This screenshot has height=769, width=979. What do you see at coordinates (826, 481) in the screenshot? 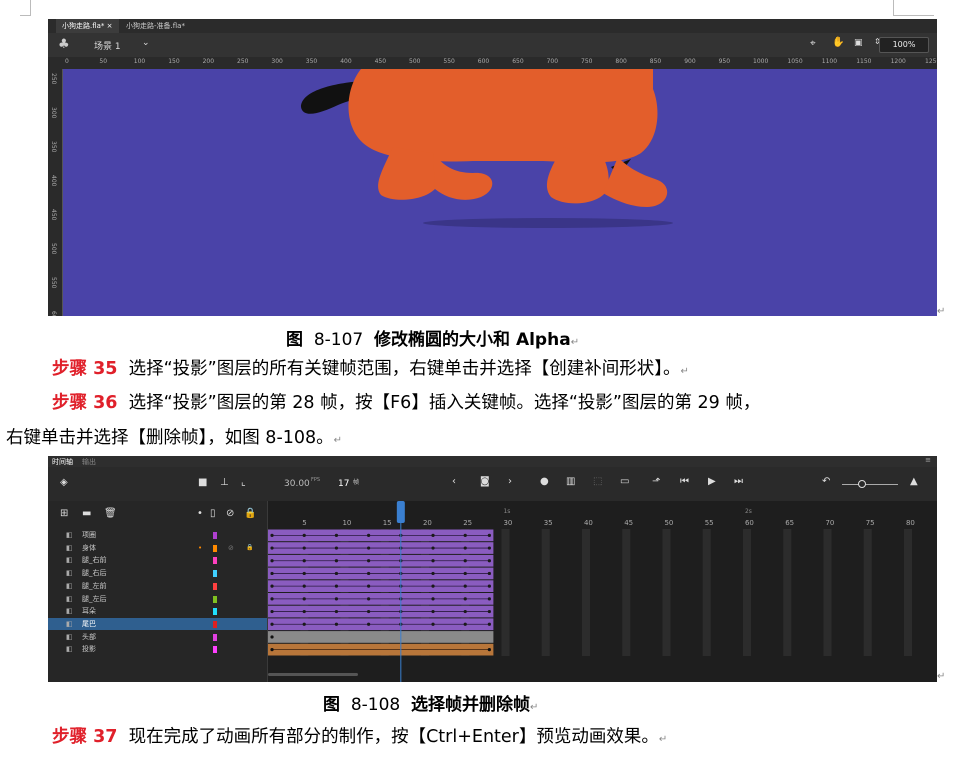
I see `undo-icon: ↶` at bounding box center [826, 481].